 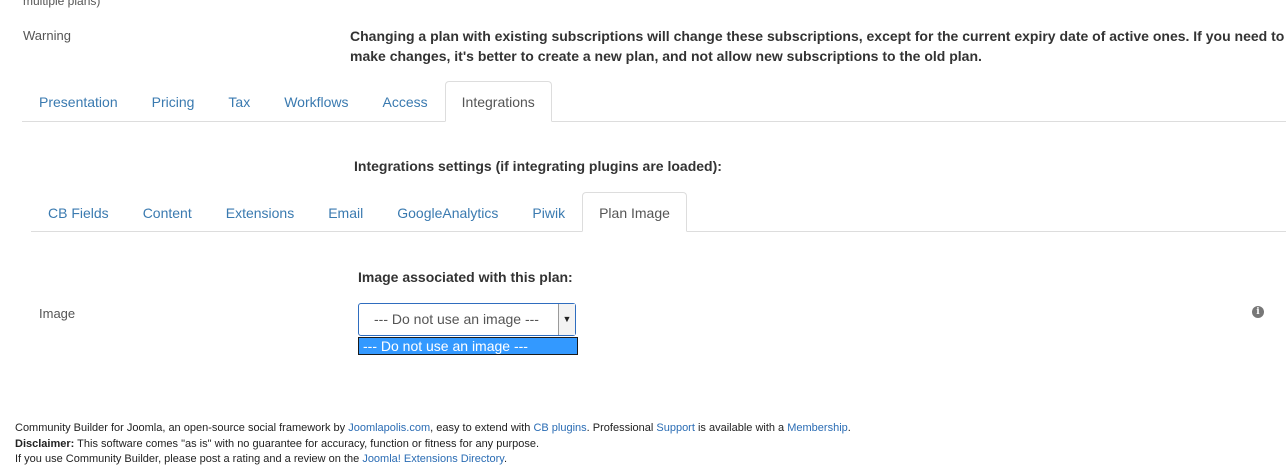 What do you see at coordinates (47, 35) in the screenshot?
I see `warning-label: Warning` at bounding box center [47, 35].